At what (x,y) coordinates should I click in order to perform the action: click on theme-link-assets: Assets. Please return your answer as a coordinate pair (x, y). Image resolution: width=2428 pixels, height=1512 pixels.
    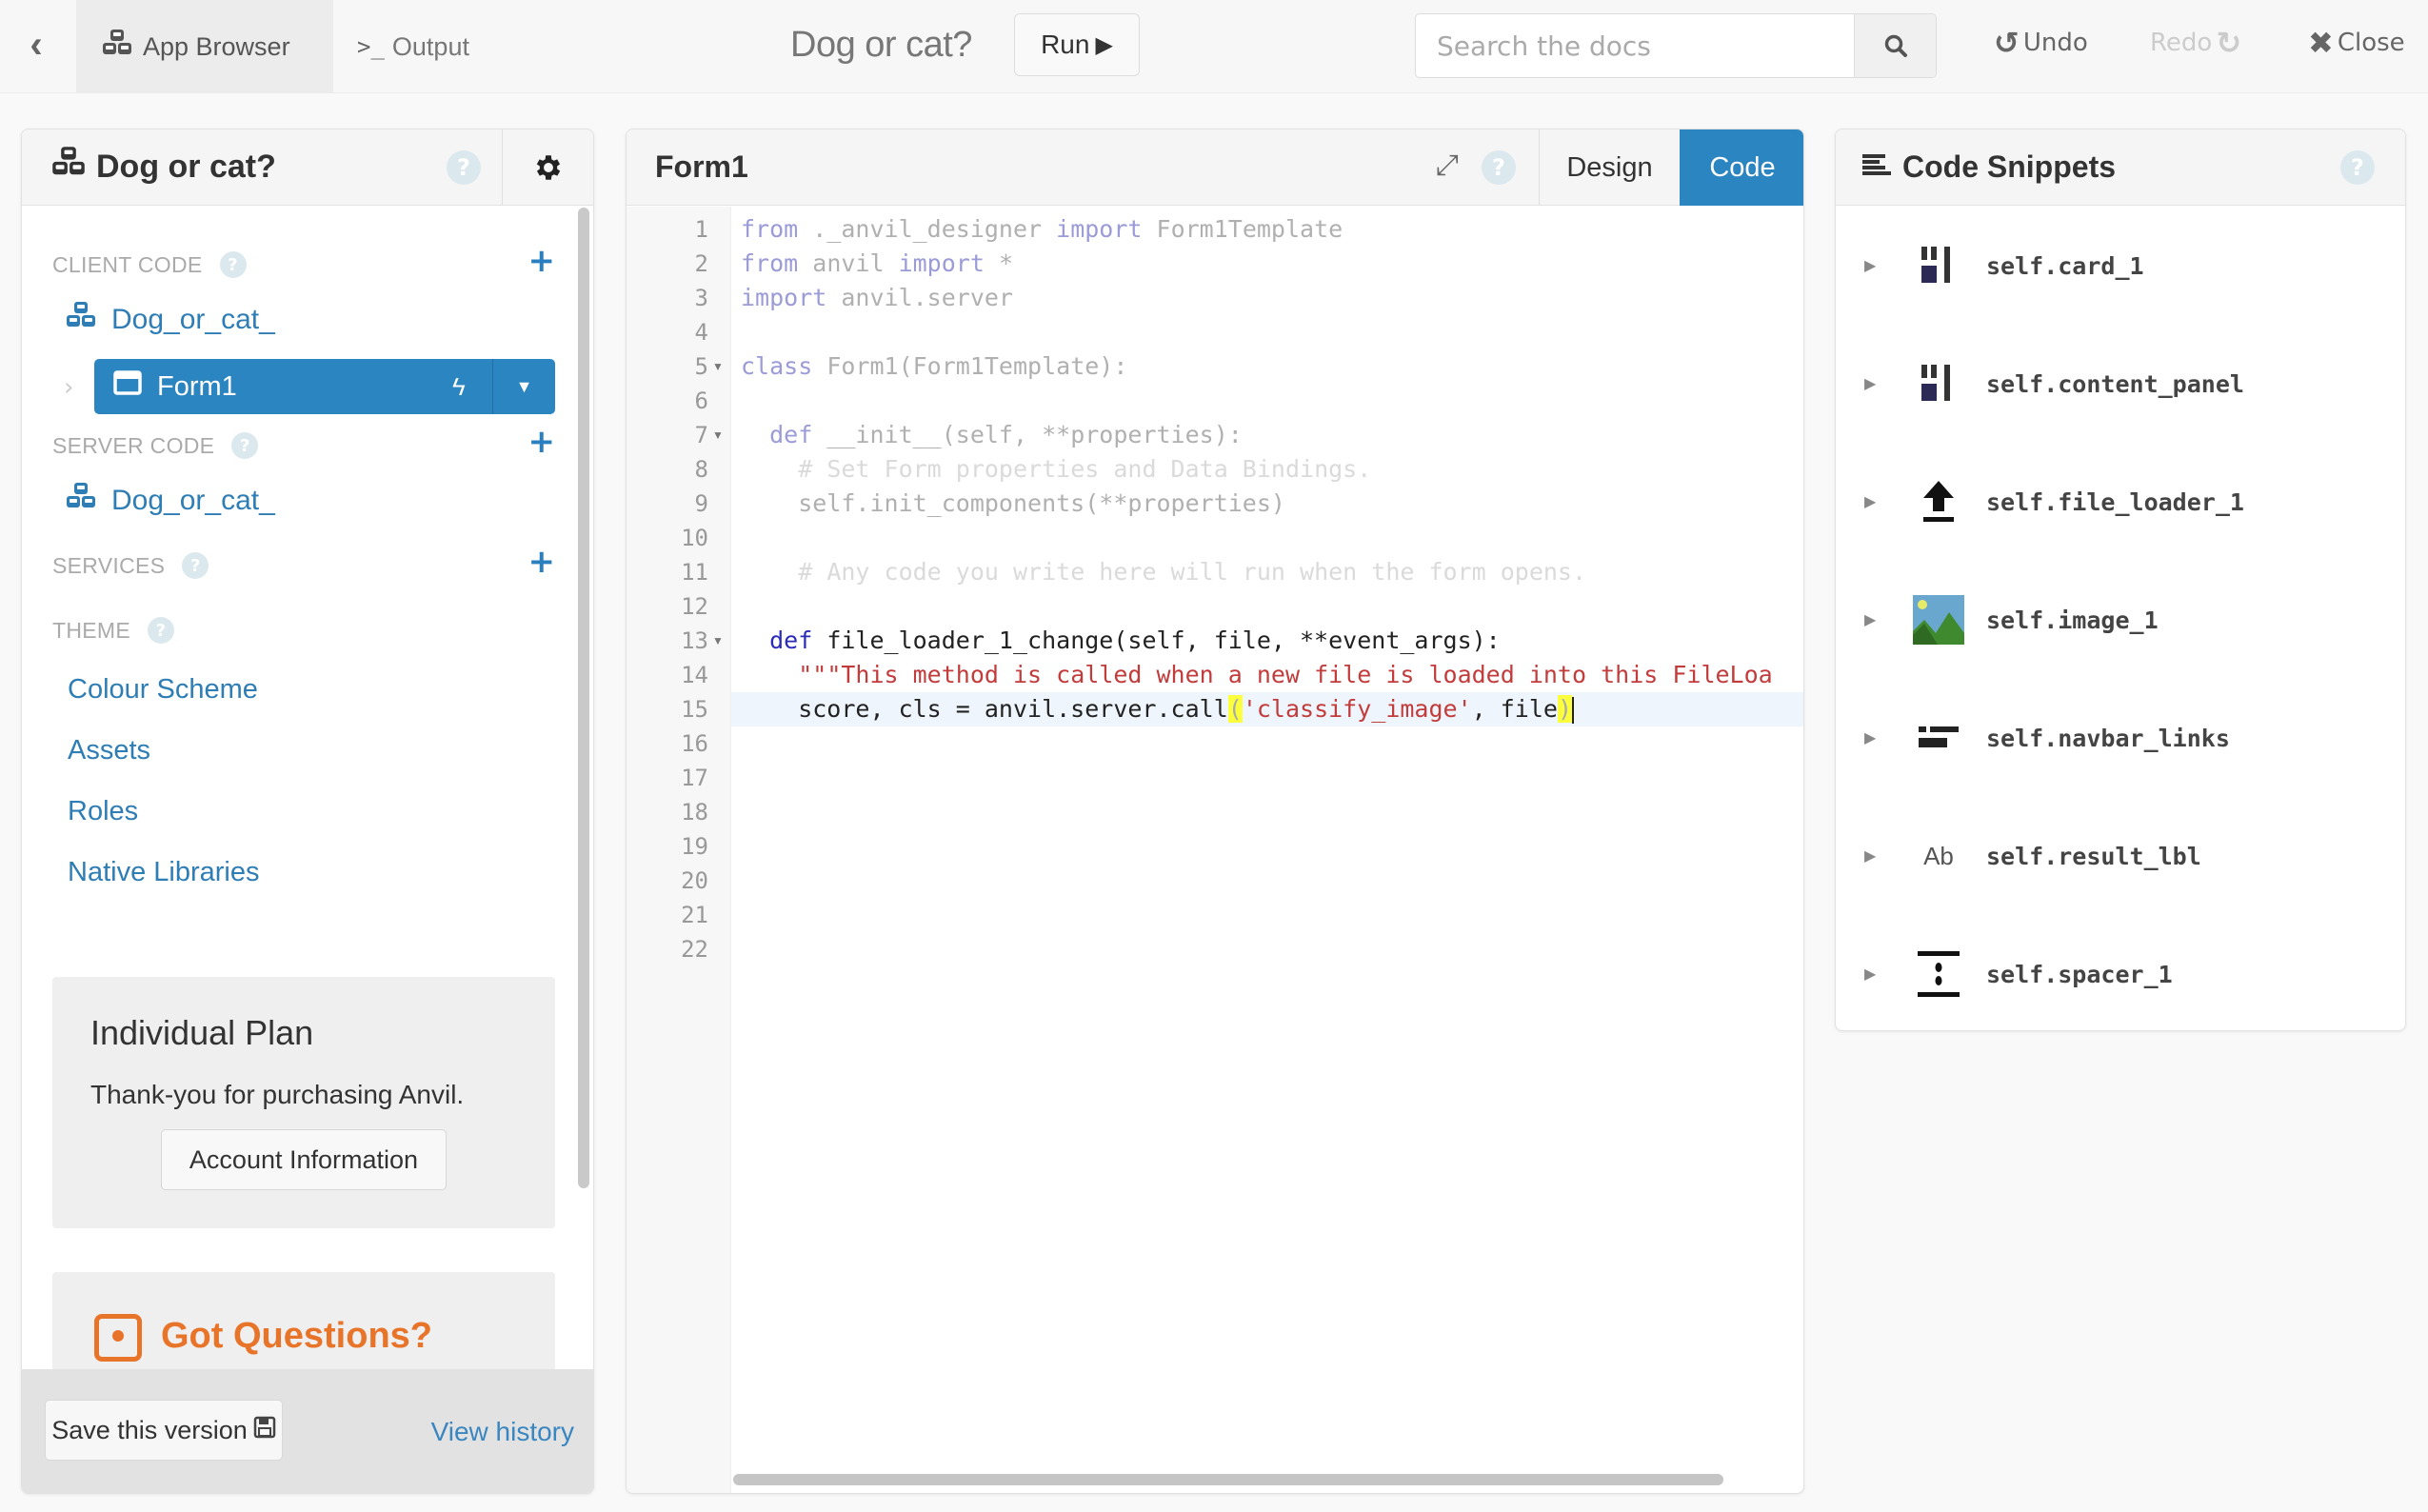
    Looking at the image, I should click on (109, 750).